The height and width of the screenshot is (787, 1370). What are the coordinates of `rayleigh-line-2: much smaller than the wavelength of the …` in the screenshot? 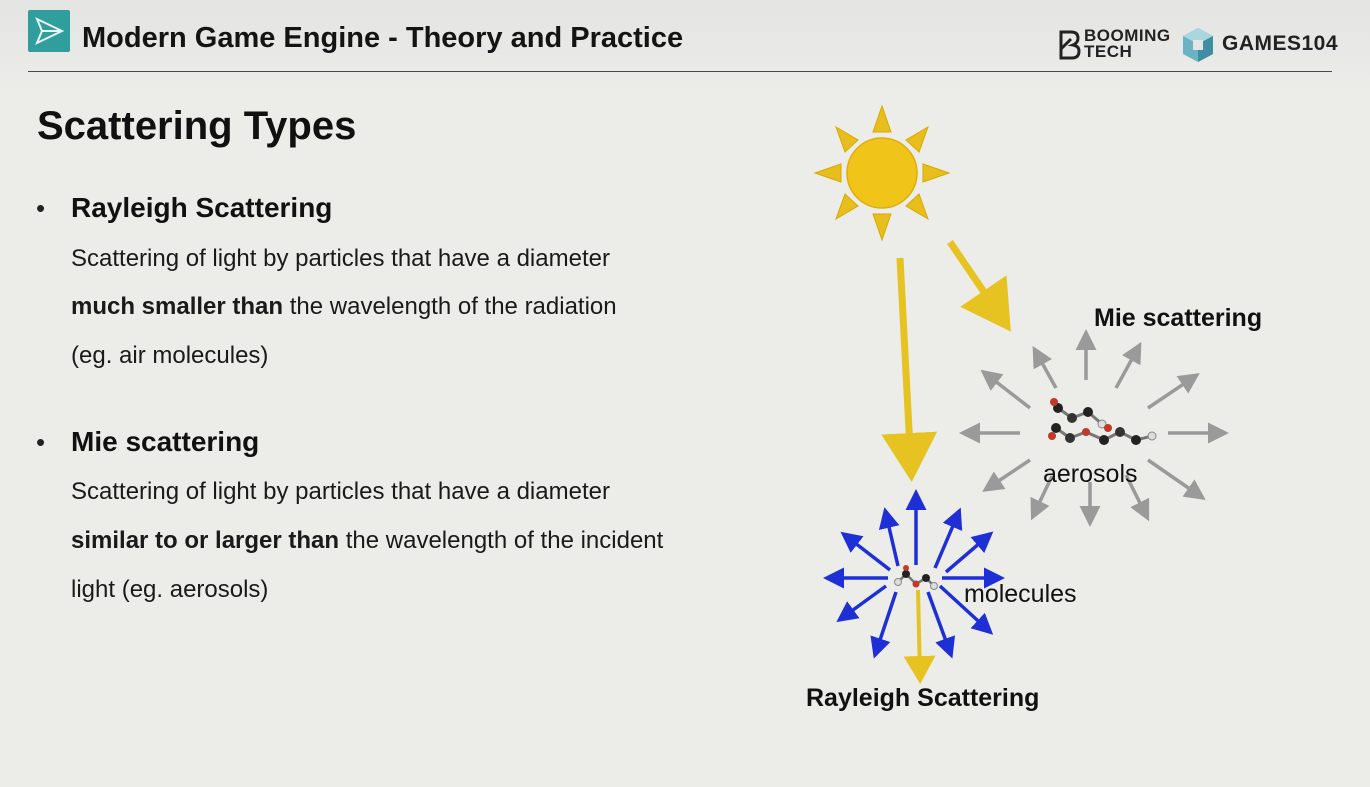 It's located at (344, 307).